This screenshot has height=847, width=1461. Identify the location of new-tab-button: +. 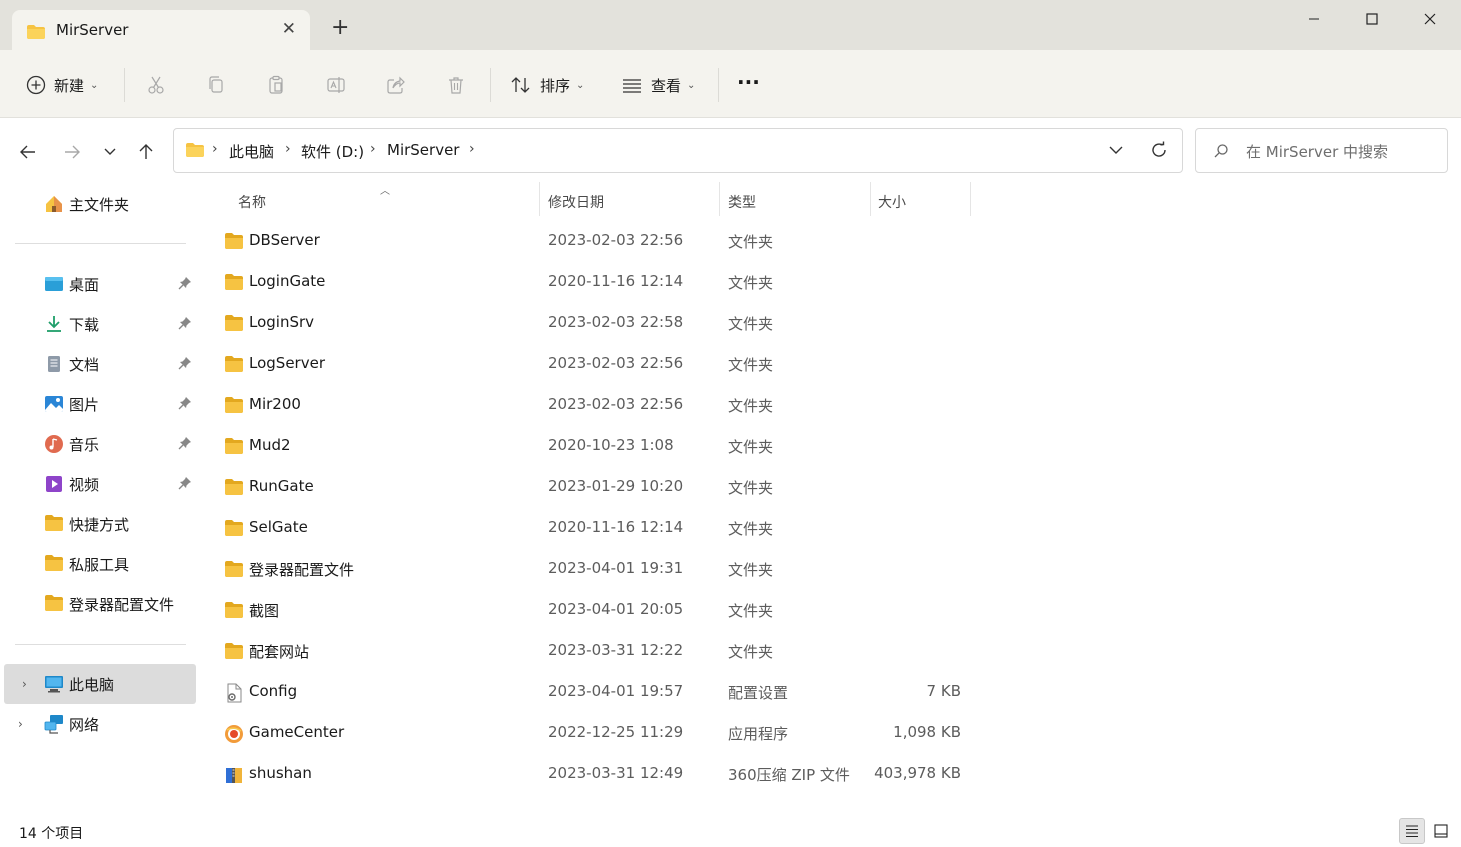
(340, 28).